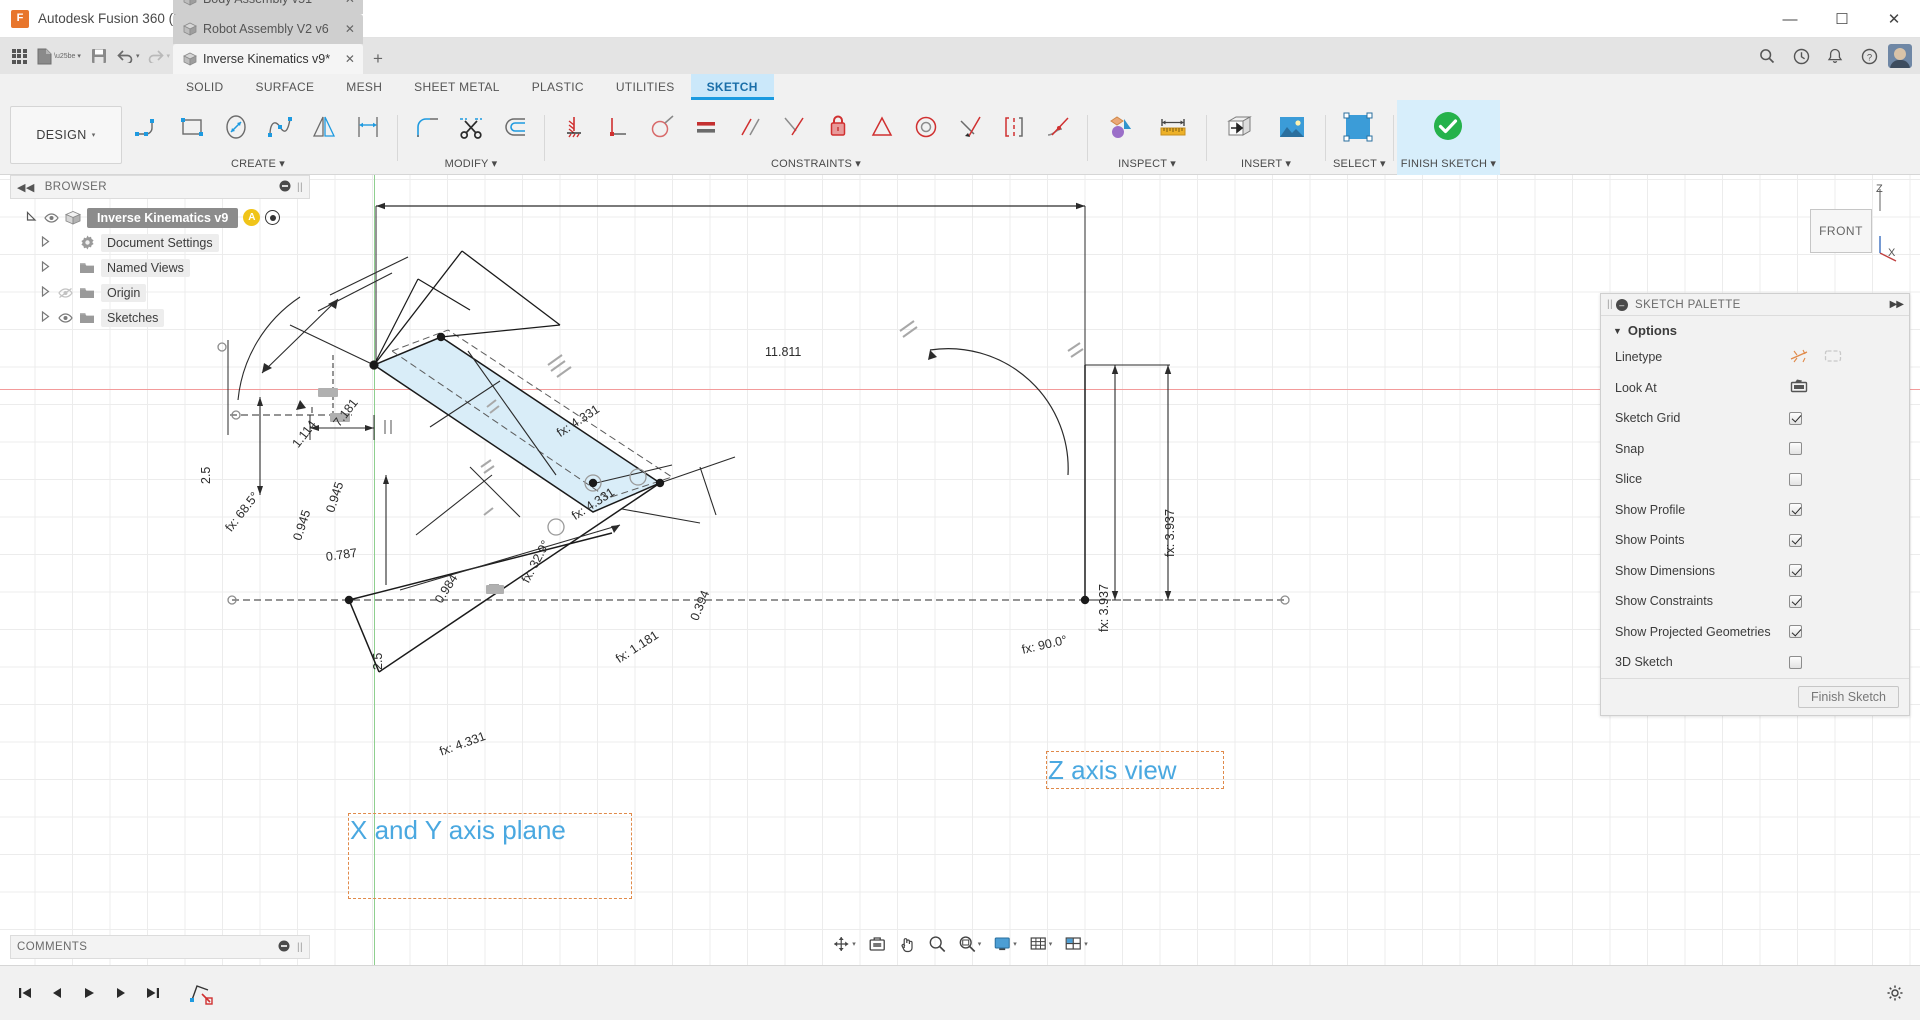 This screenshot has height=1020, width=1920. Describe the element at coordinates (267, 7) in the screenshot. I see `document-tab-3: Body Assembly v51 ✕` at that location.